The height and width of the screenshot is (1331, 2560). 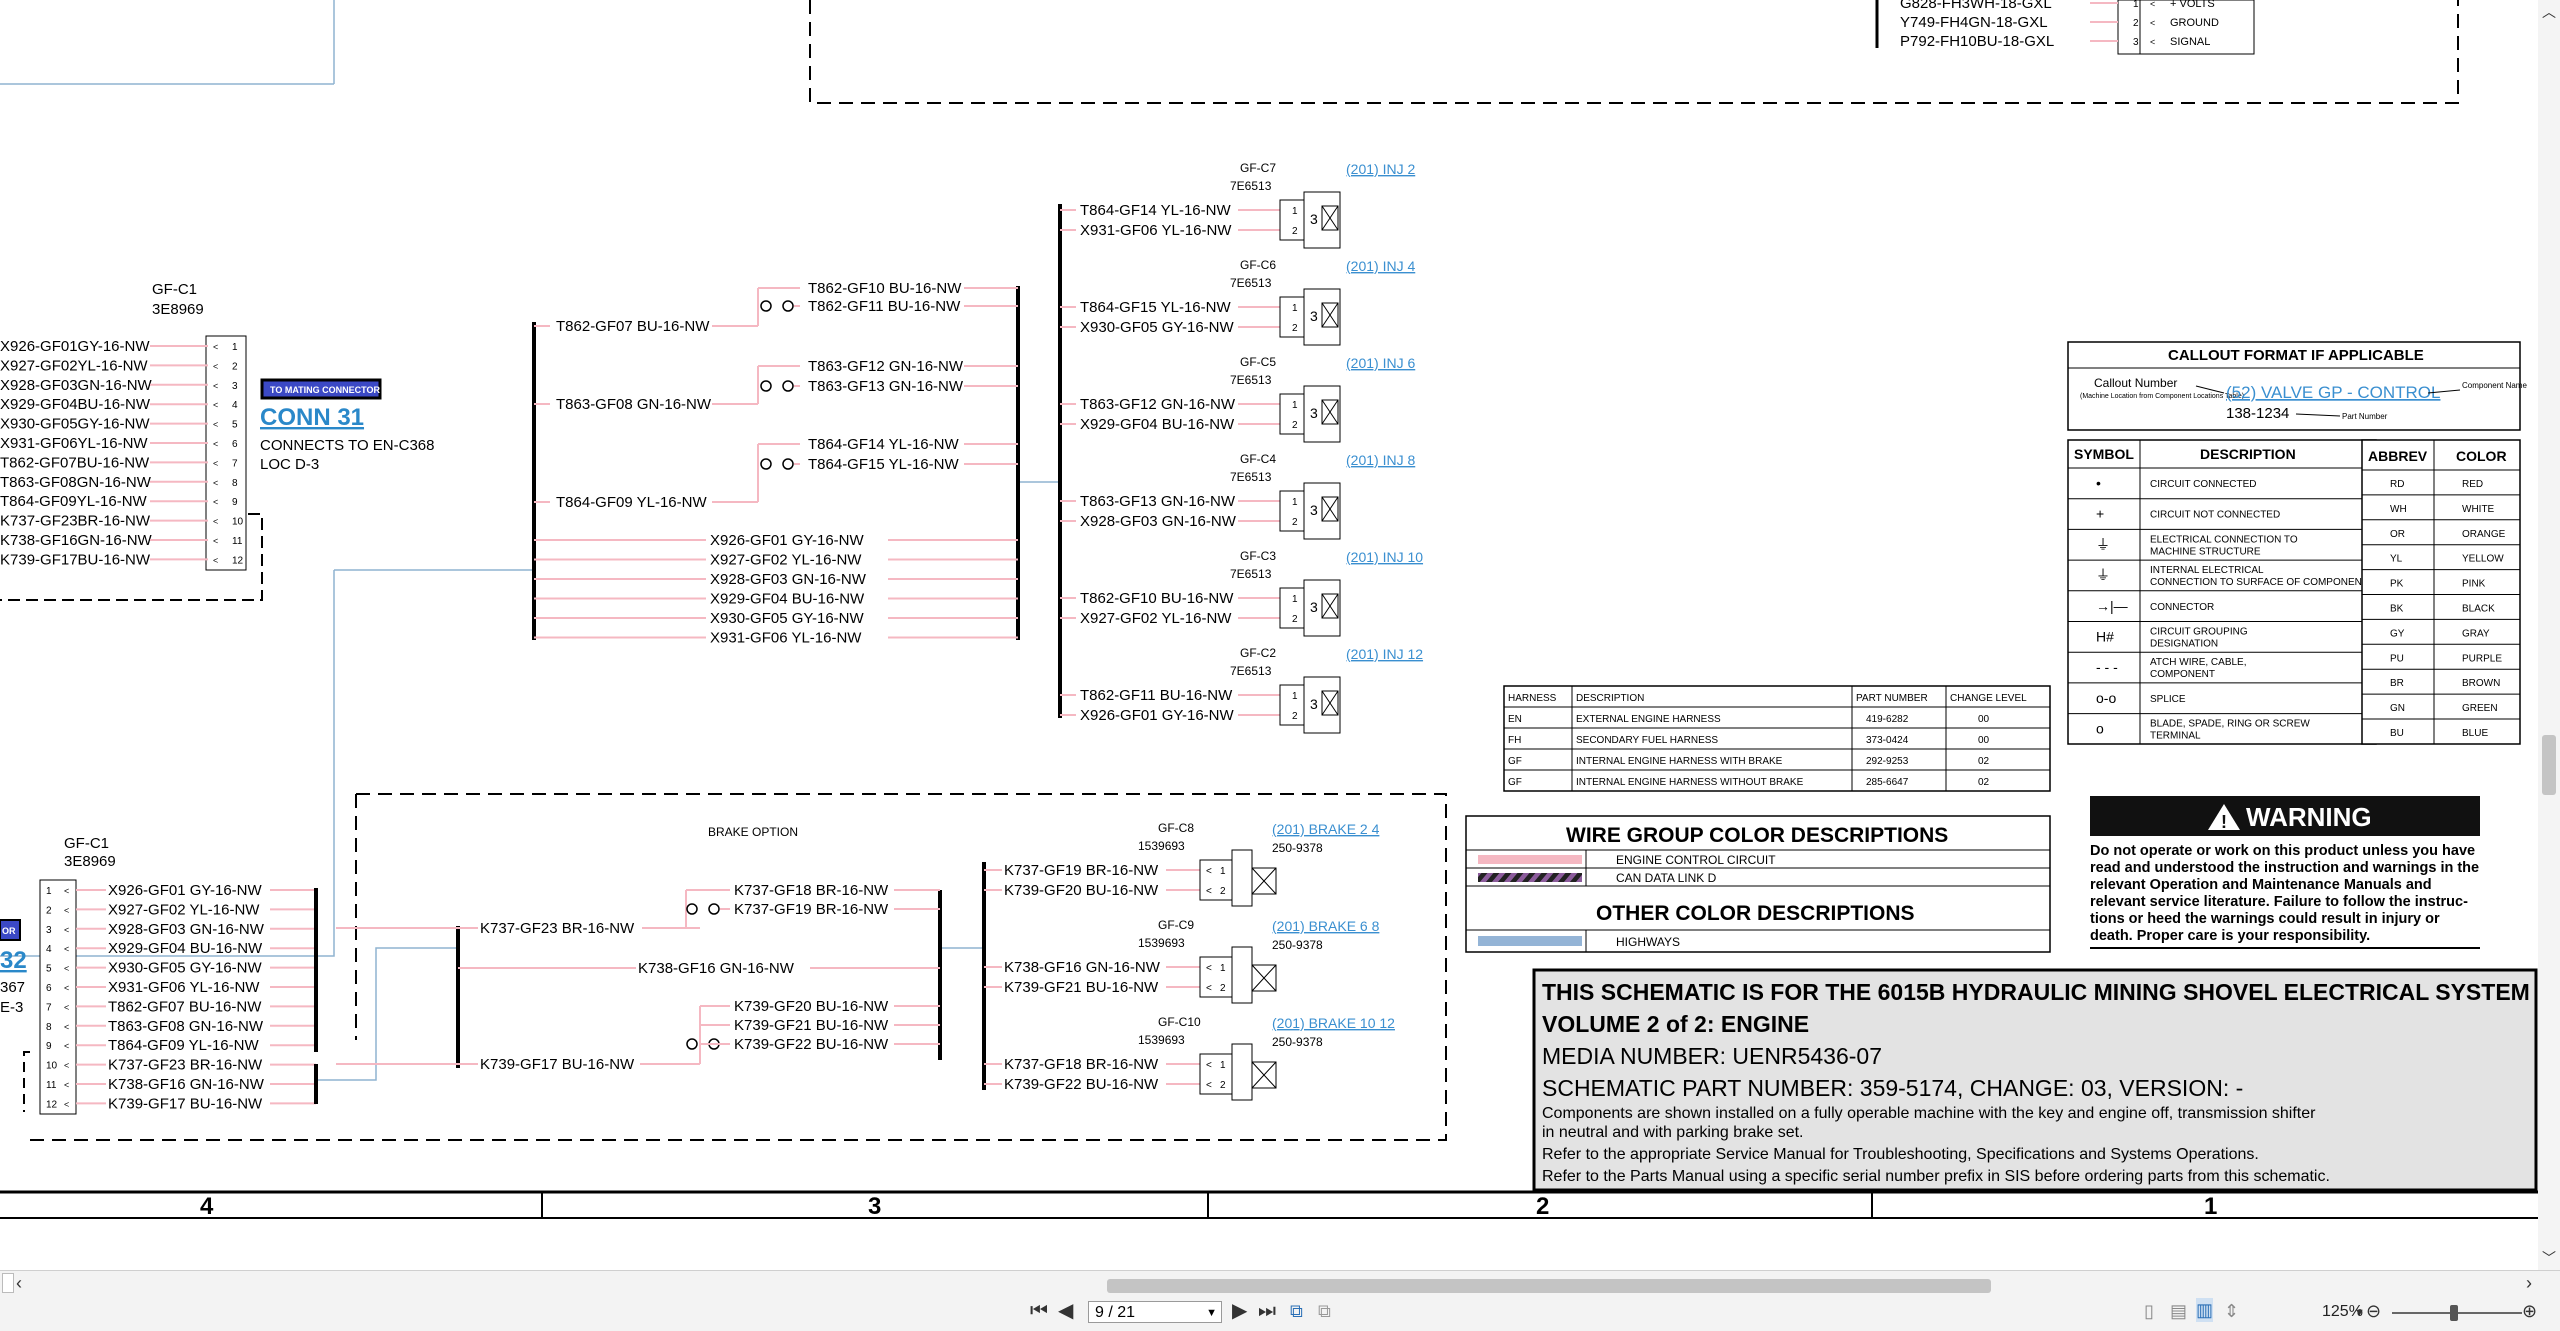 What do you see at coordinates (1514, 740) in the screenshot?
I see `harness-cell: FH` at bounding box center [1514, 740].